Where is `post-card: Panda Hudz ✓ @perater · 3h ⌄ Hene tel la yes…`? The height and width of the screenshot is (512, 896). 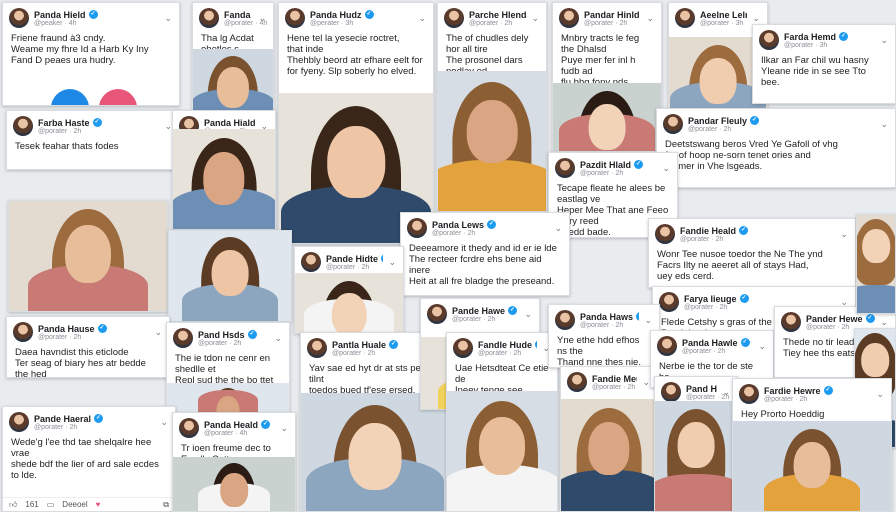
post-card: Panda Hudz ✓ @perater · 3h ⌄ Hene tel la yes… is located at coordinates (356, 123).